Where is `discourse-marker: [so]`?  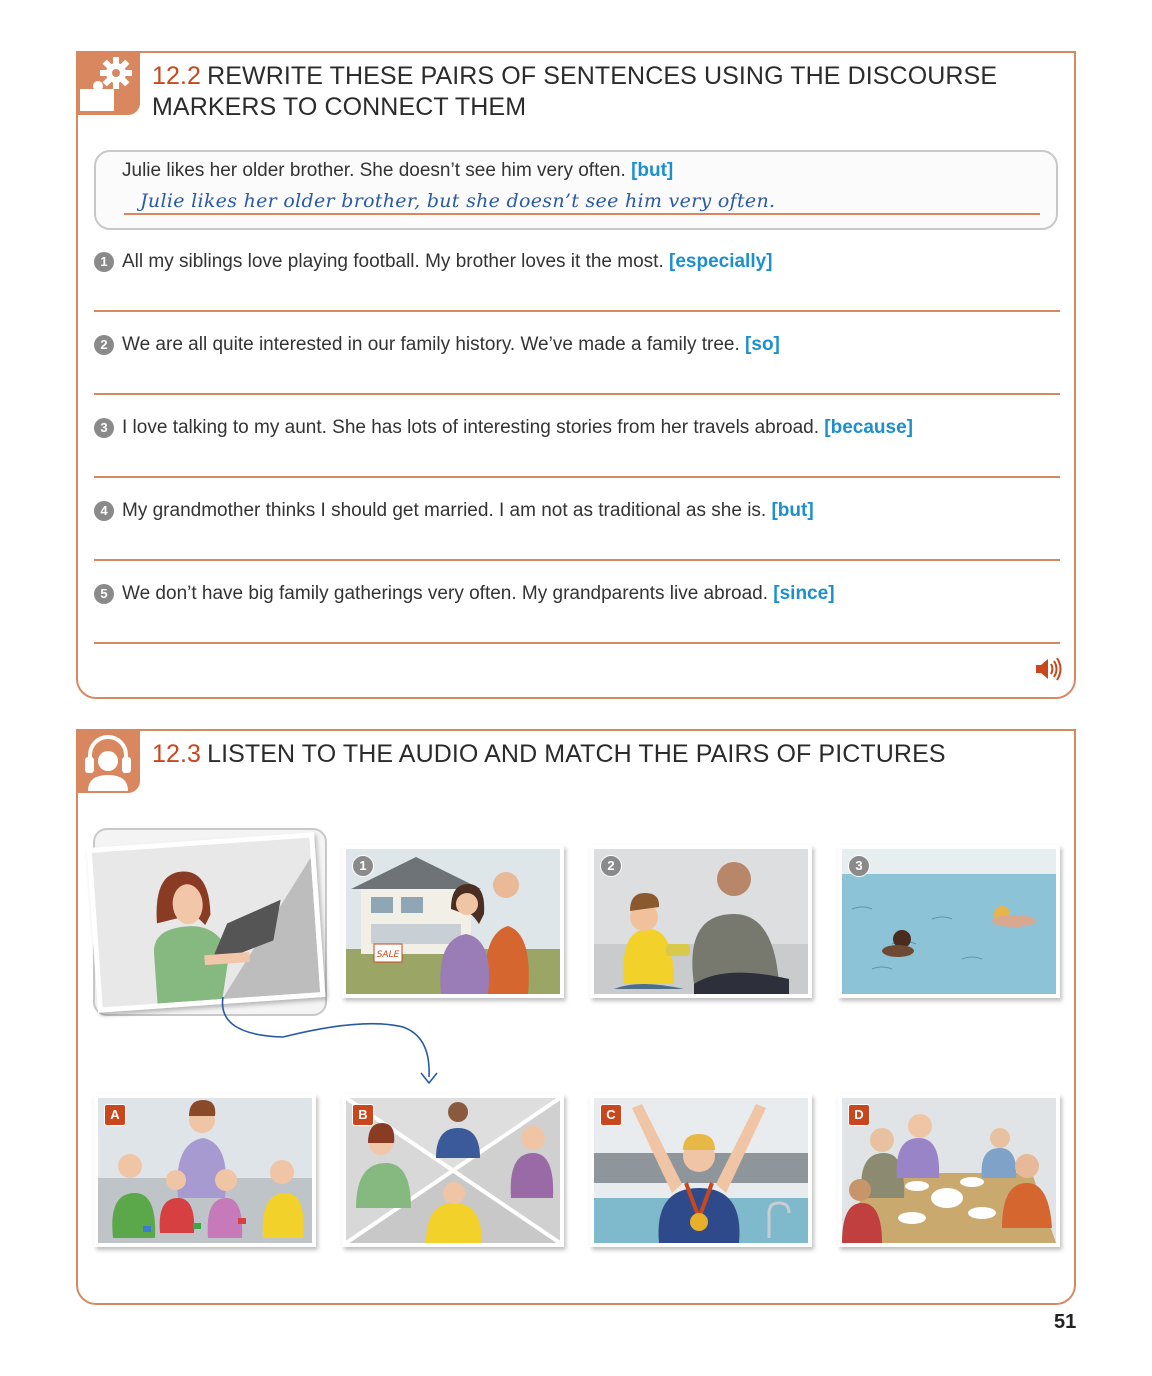 discourse-marker: [so] is located at coordinates (762, 344).